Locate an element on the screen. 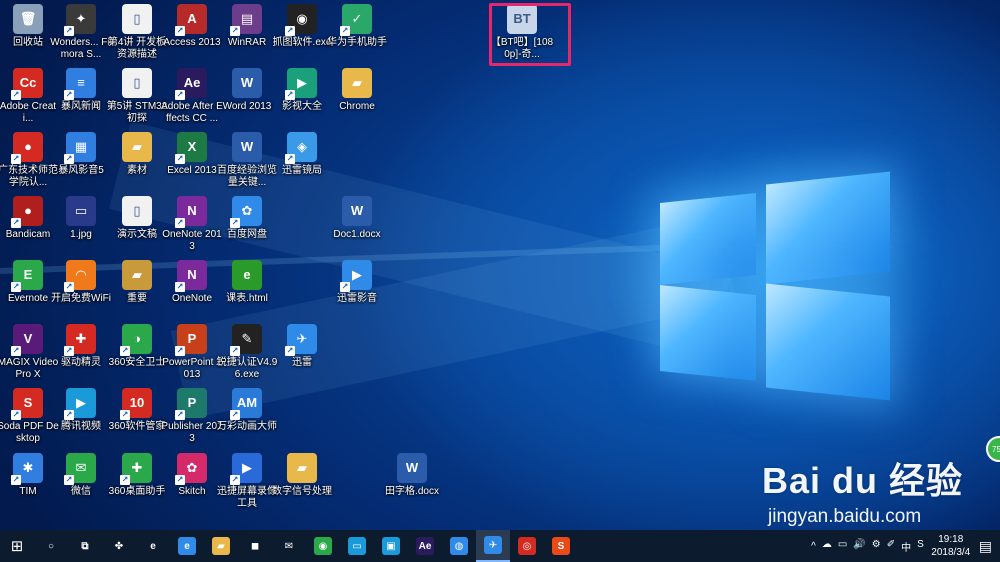  browser-icon: ◍ is located at coordinates (459, 546).